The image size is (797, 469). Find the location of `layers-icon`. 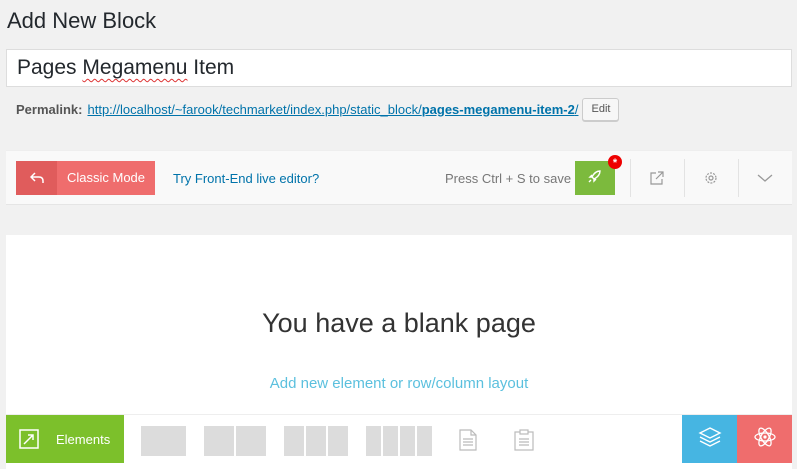

layers-icon is located at coordinates (709, 439).